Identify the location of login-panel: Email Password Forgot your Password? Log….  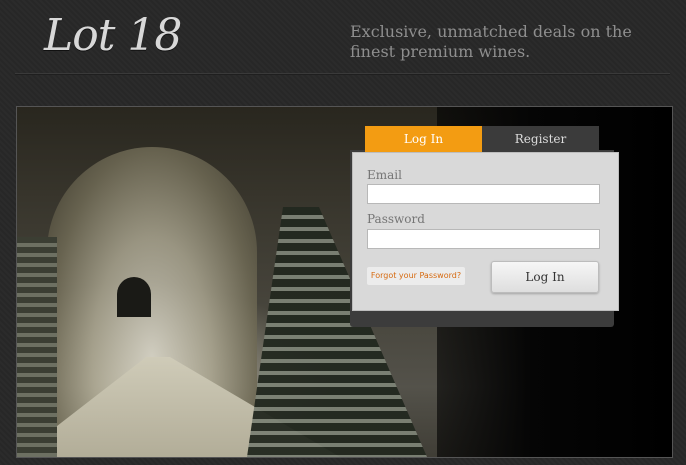
(485, 231).